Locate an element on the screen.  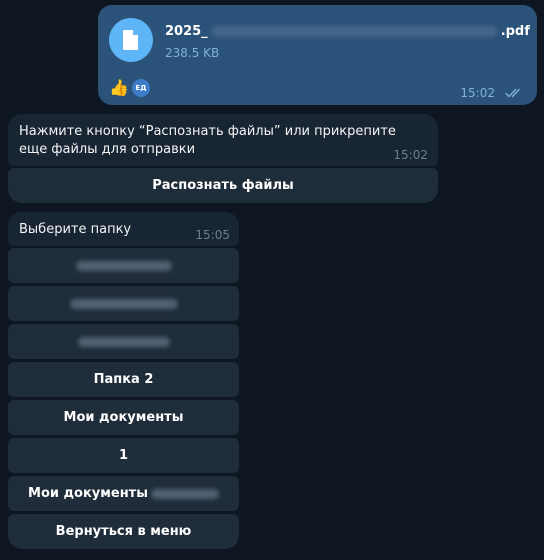
bot-message-choose-folder: Выберите папку 15:05 is located at coordinates (123, 229).